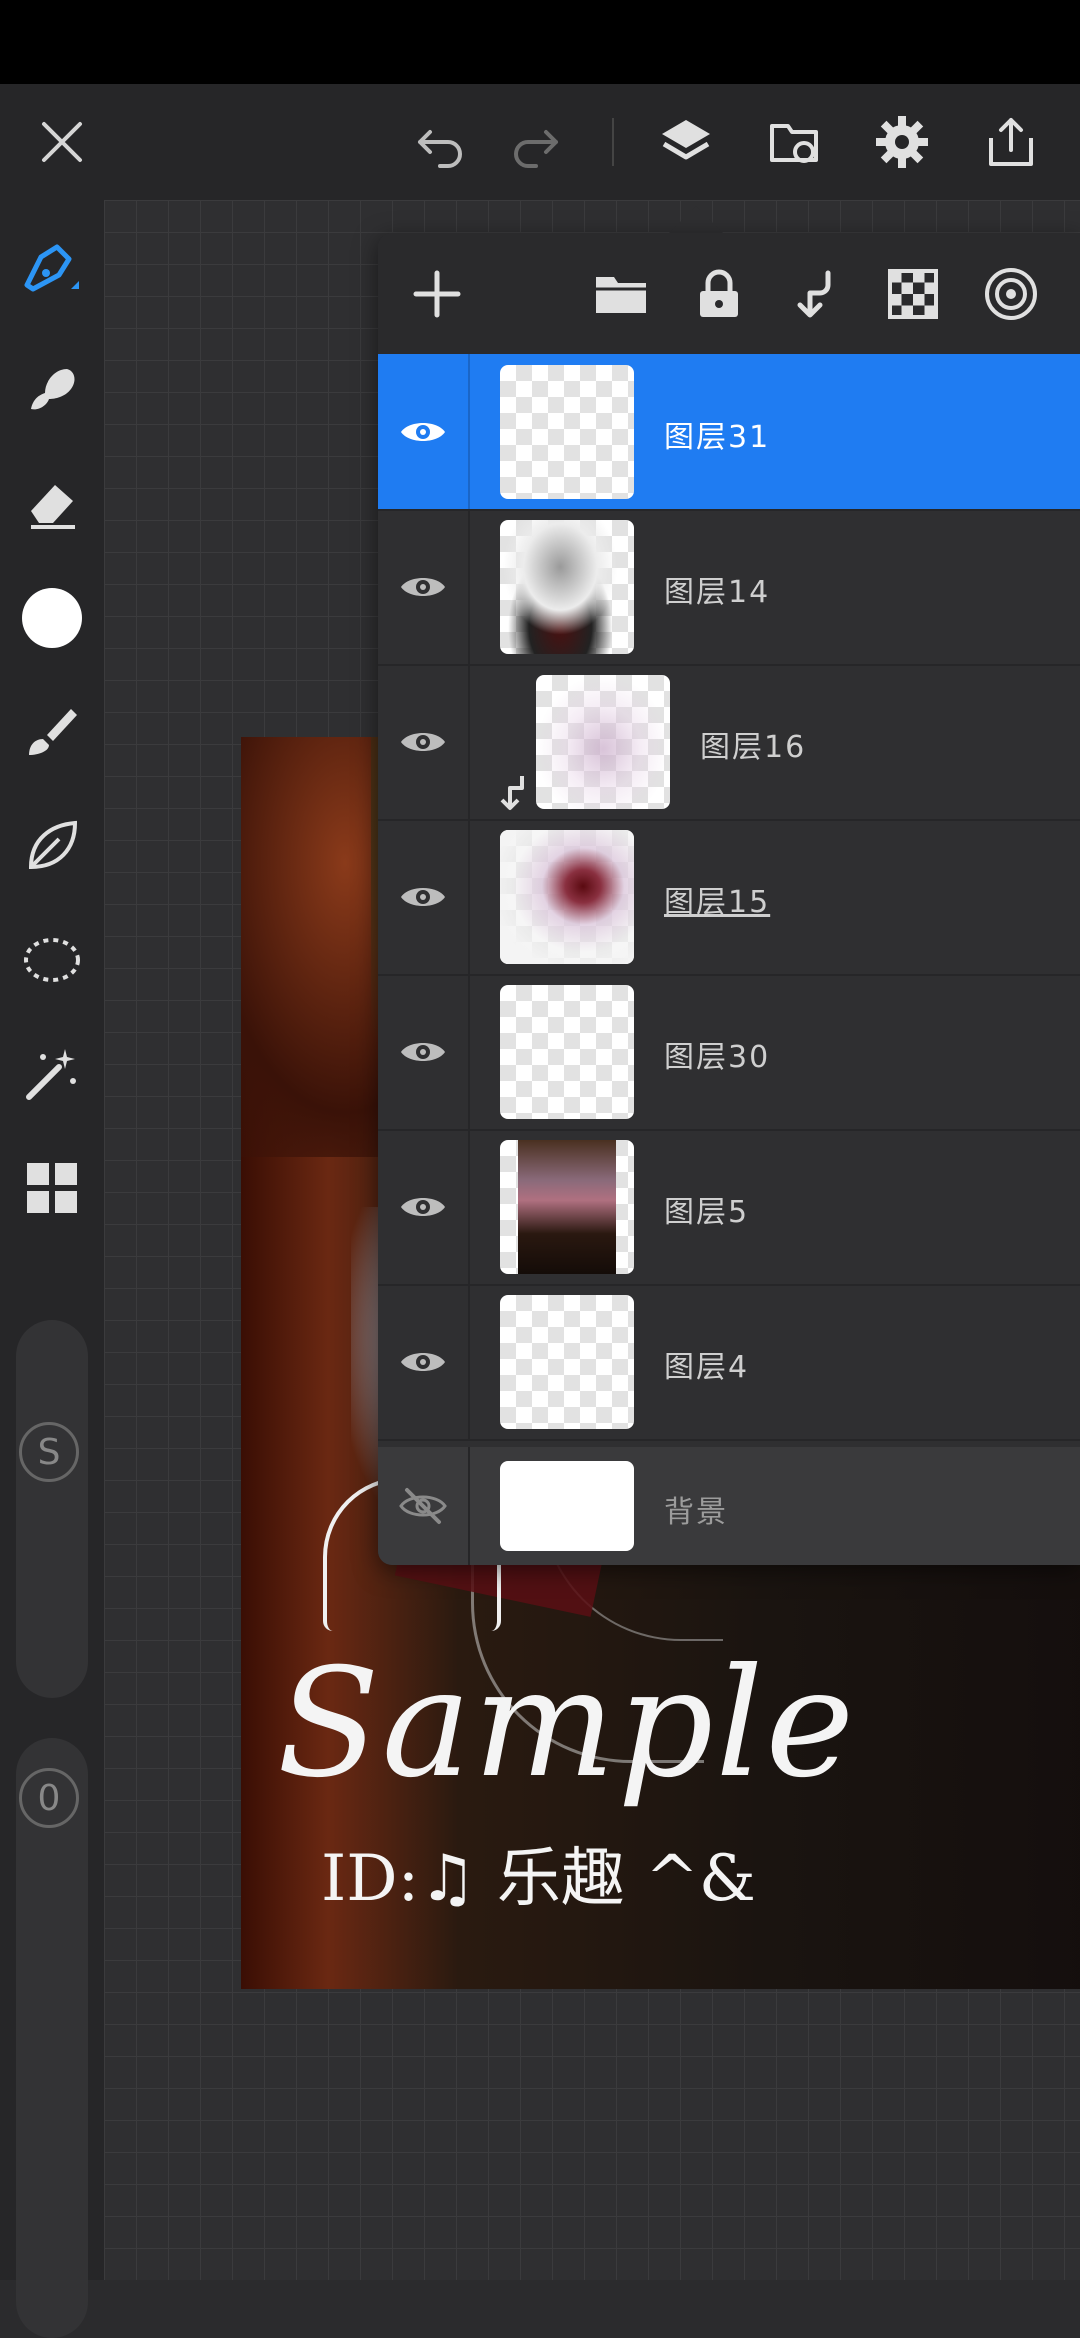  I want to click on layer-row: 图层31, so click(729, 432).